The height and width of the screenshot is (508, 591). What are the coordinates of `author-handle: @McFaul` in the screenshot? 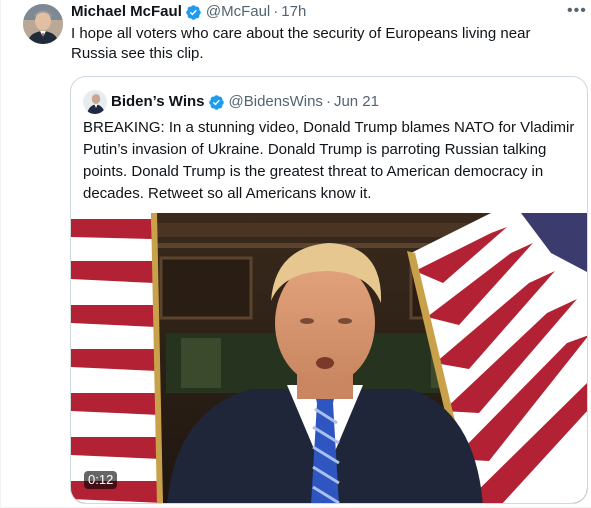 It's located at (238, 12).